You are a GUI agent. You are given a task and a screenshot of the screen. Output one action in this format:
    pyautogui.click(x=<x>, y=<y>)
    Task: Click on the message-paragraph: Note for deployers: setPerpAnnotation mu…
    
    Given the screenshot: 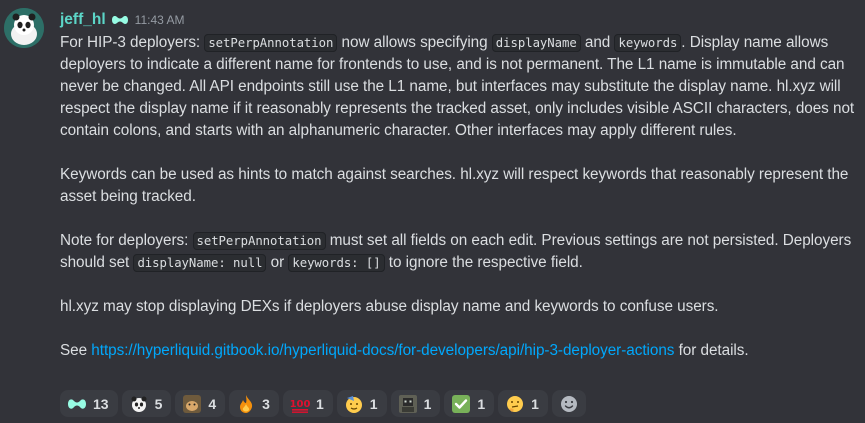 What is the action you would take?
    pyautogui.click(x=460, y=252)
    